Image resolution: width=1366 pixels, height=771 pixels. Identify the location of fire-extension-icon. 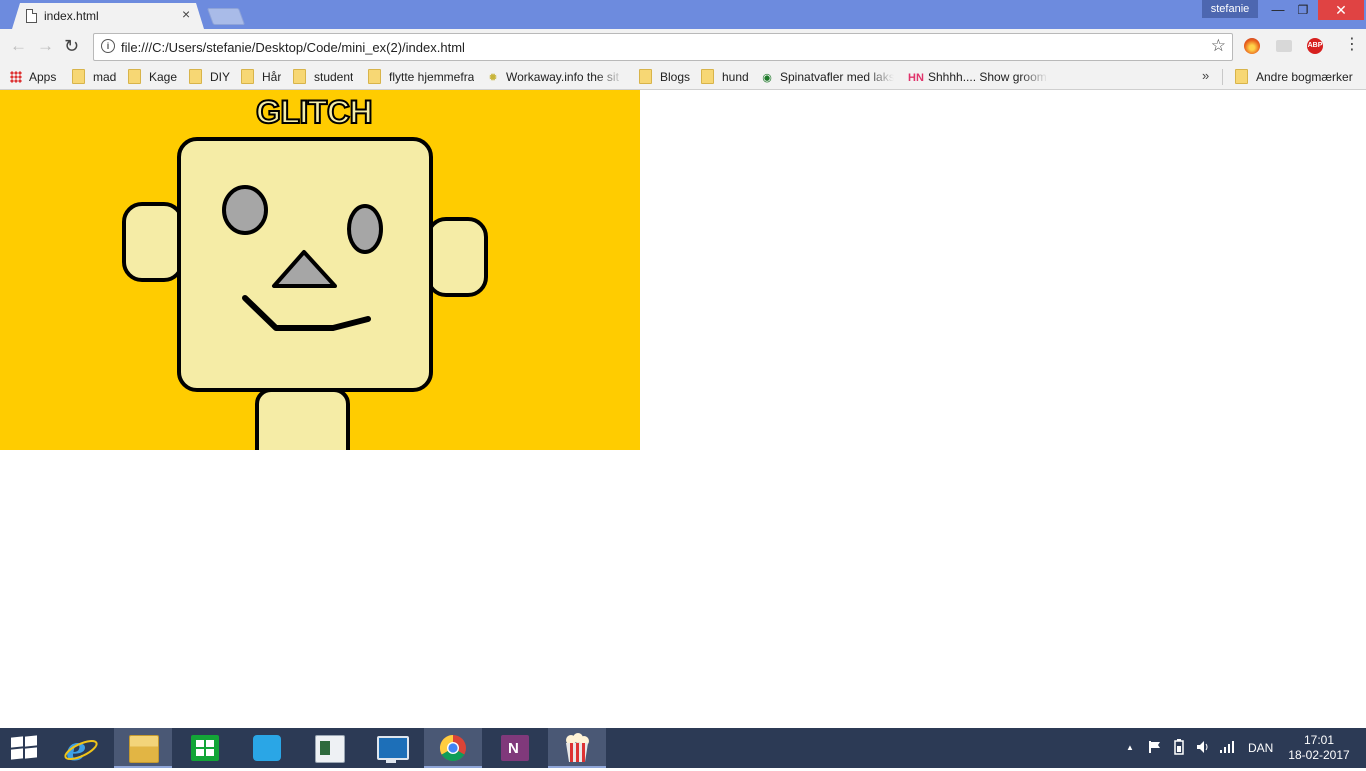
(1252, 46).